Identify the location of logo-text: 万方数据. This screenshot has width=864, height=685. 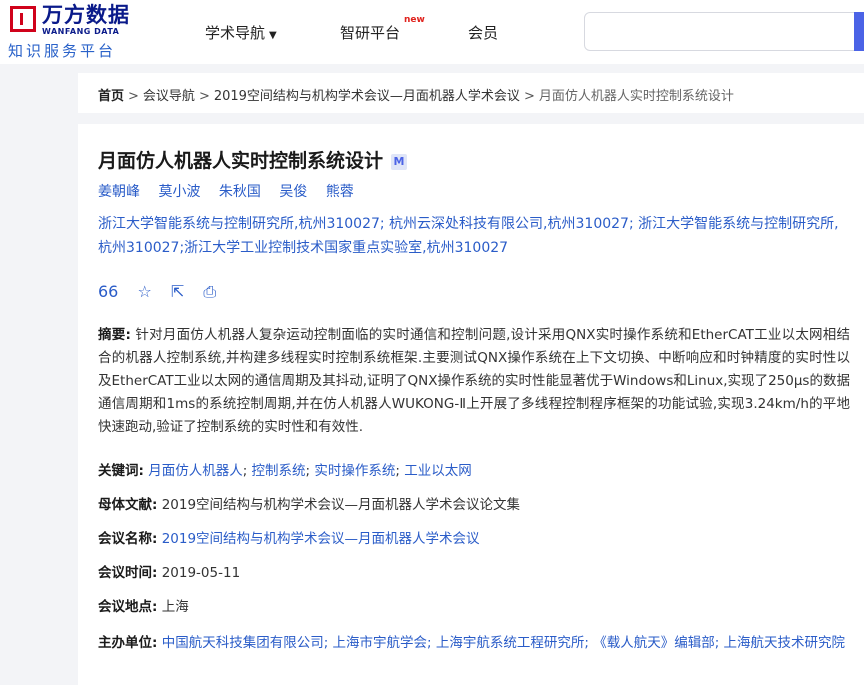
(86, 15).